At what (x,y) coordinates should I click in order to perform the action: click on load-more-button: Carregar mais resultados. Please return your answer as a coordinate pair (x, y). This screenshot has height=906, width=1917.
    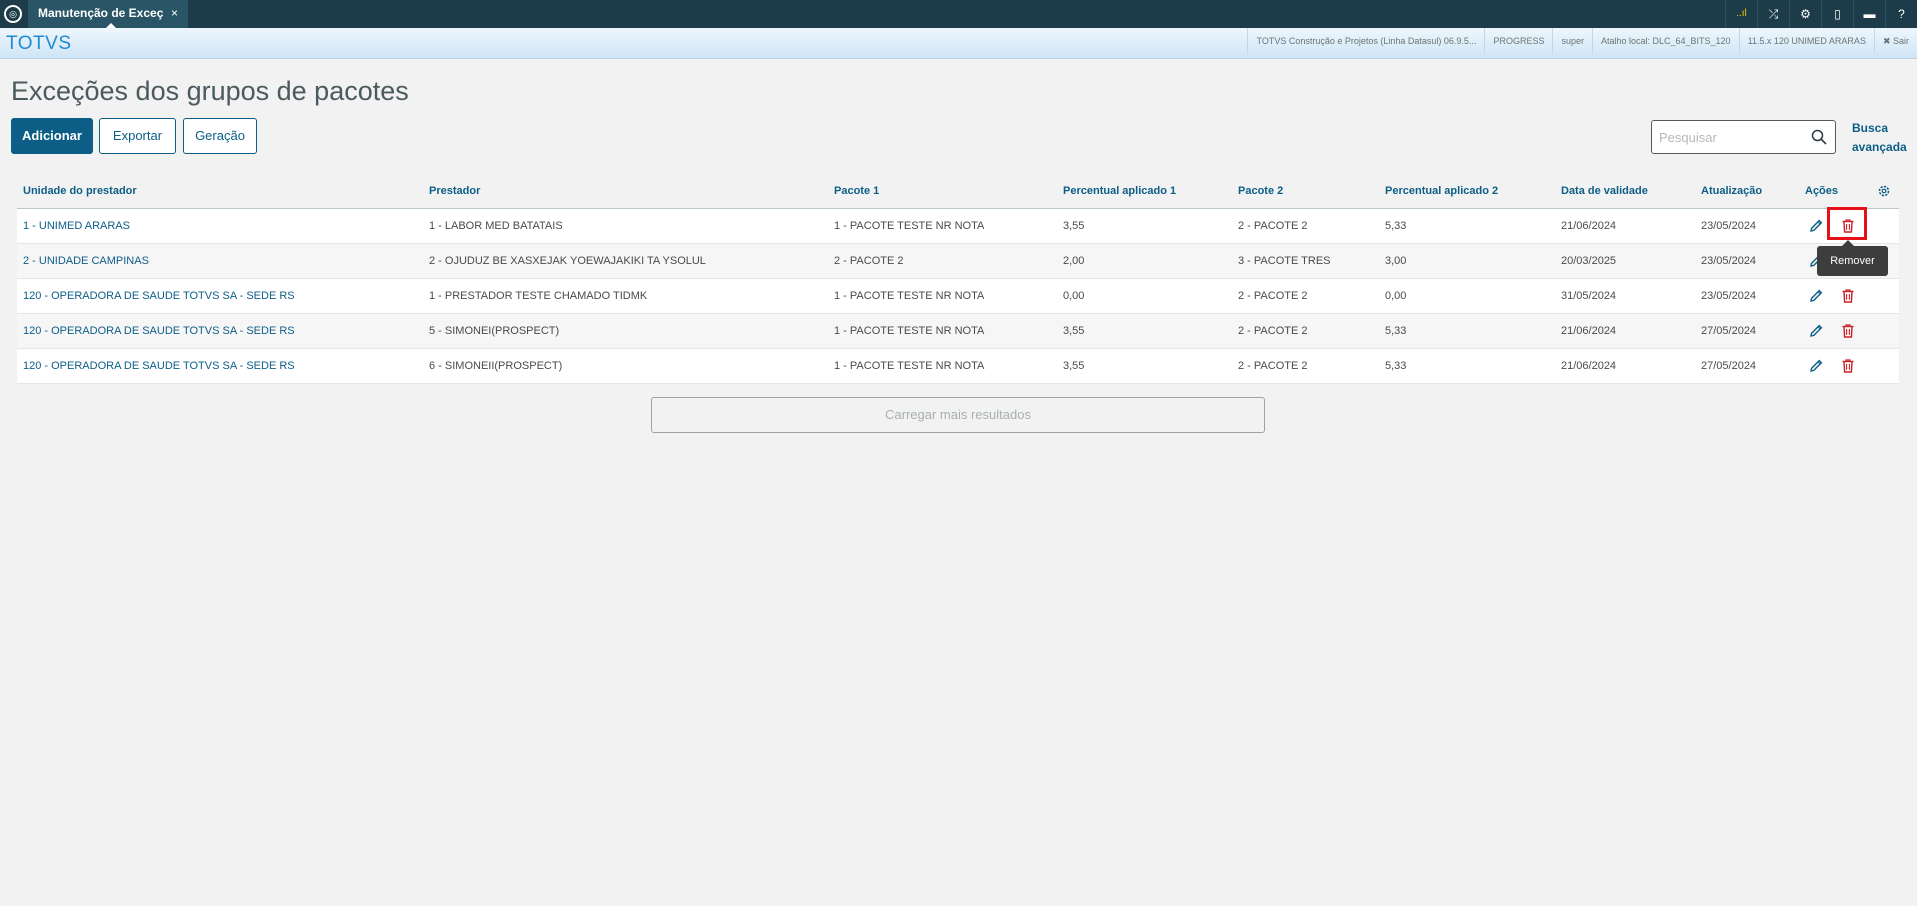
    Looking at the image, I should click on (958, 415).